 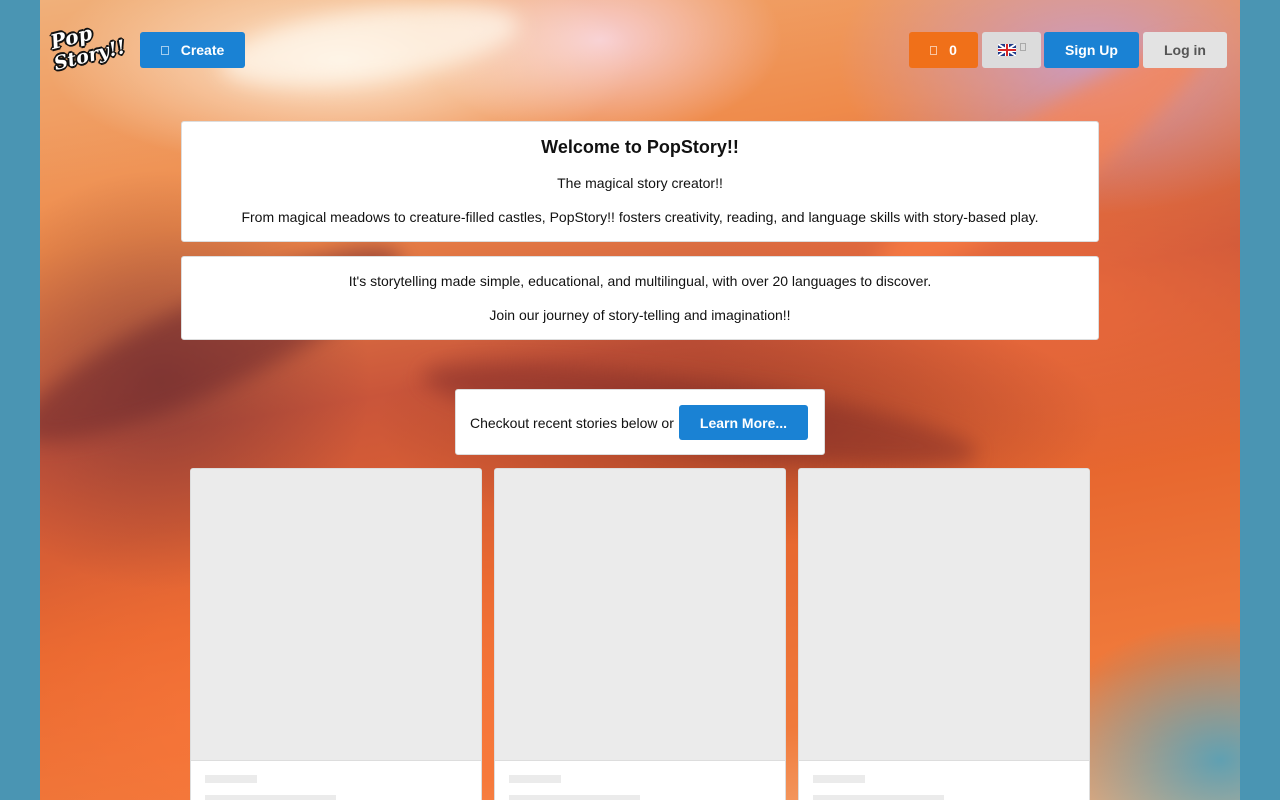 I want to click on login-button: Log in, so click(x=1185, y=50).